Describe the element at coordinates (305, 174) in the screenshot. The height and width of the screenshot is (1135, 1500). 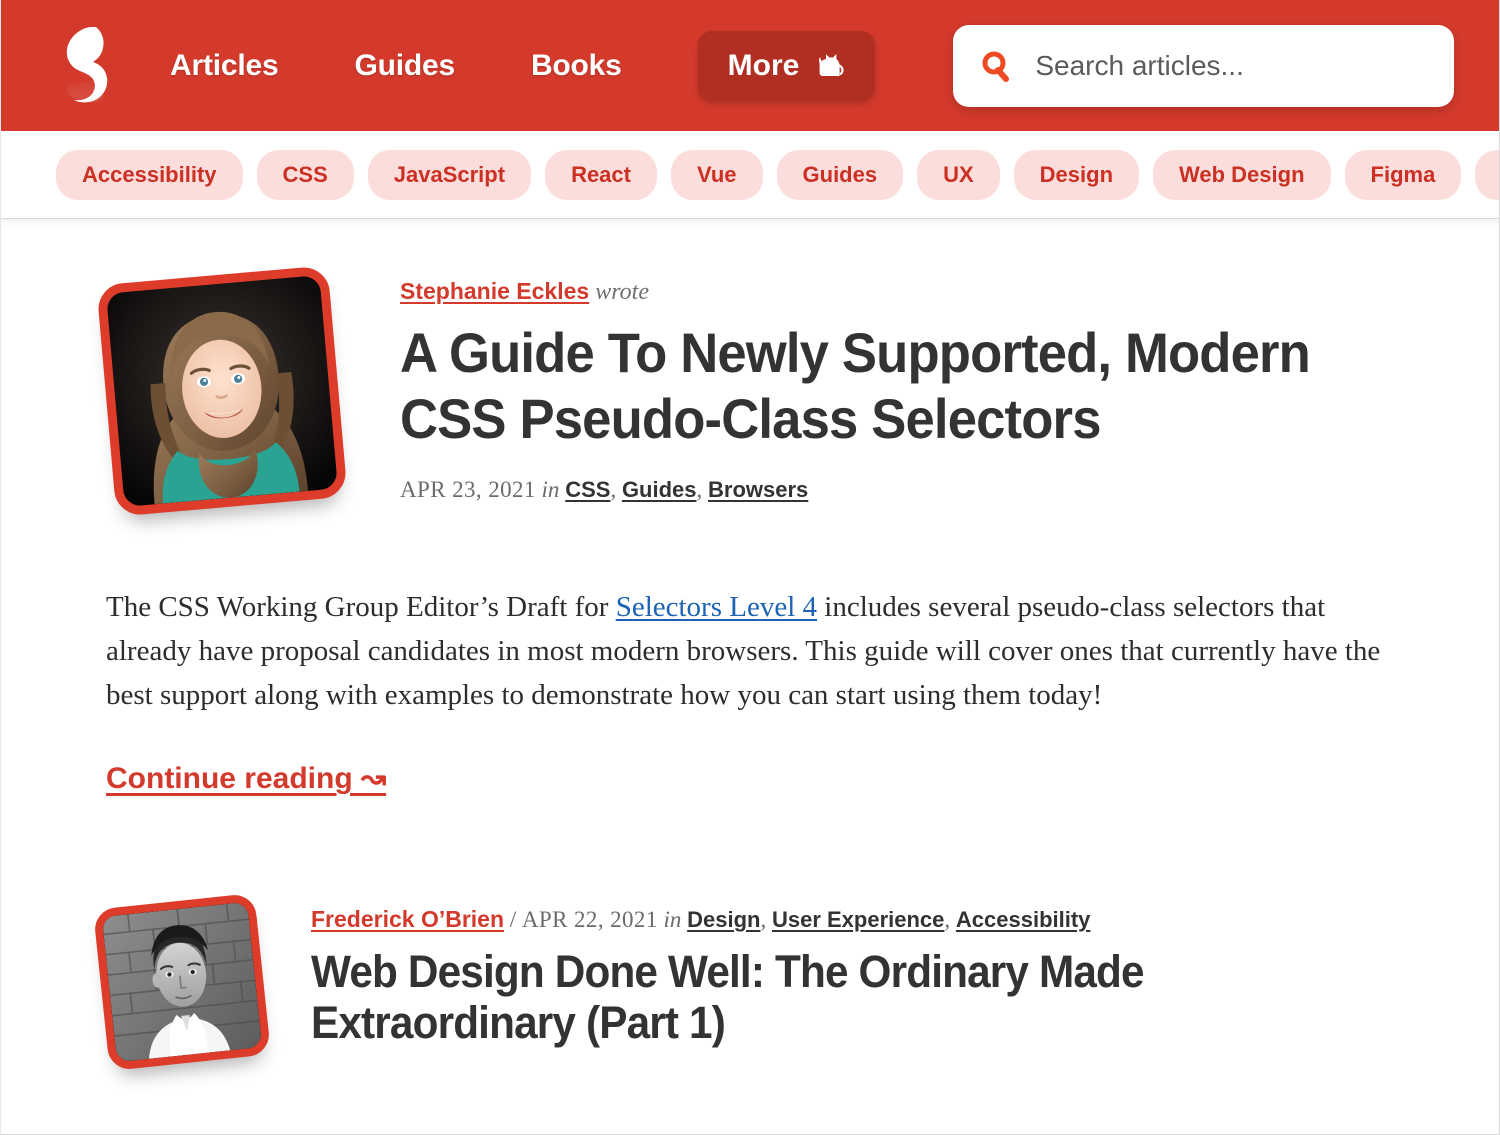
I see `tag-css: CSS` at that location.